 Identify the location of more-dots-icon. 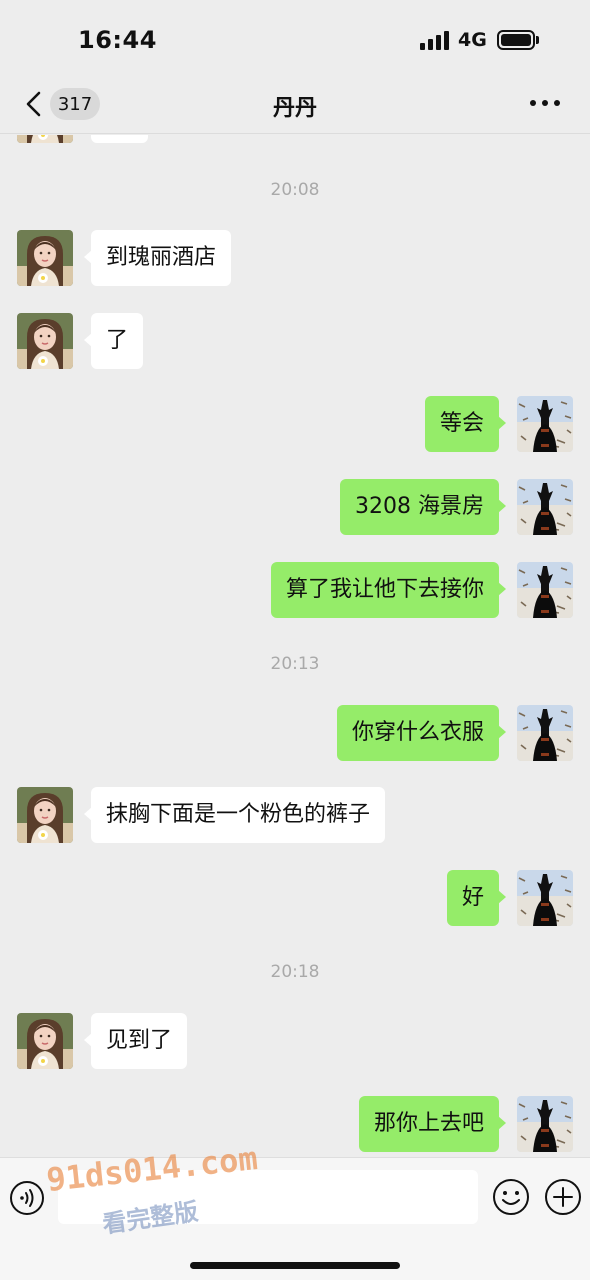
(545, 104).